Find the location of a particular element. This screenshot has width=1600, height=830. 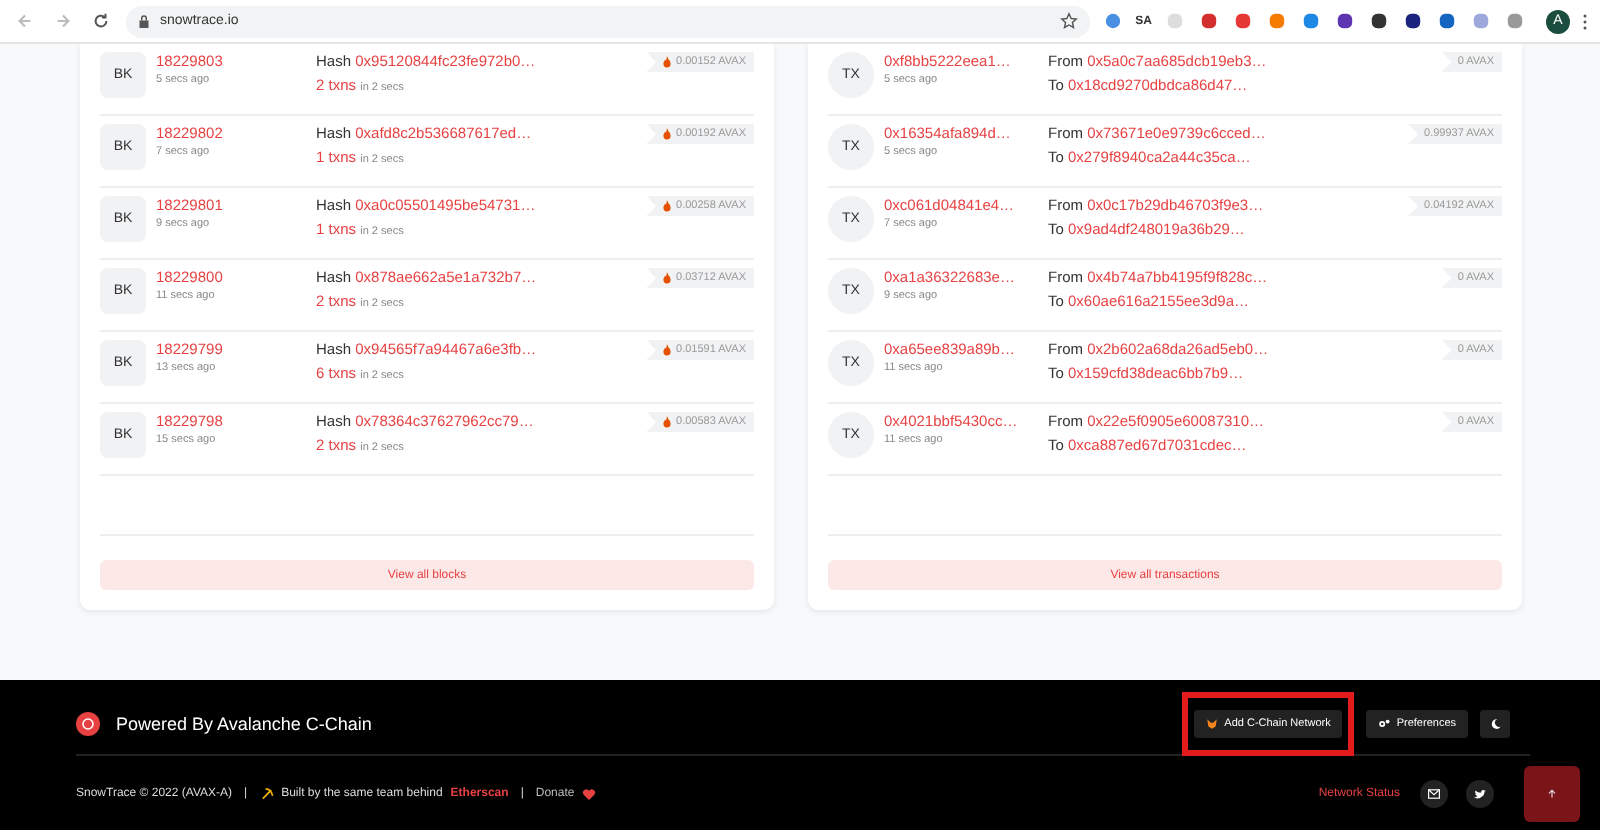

reload-icon is located at coordinates (101, 21).